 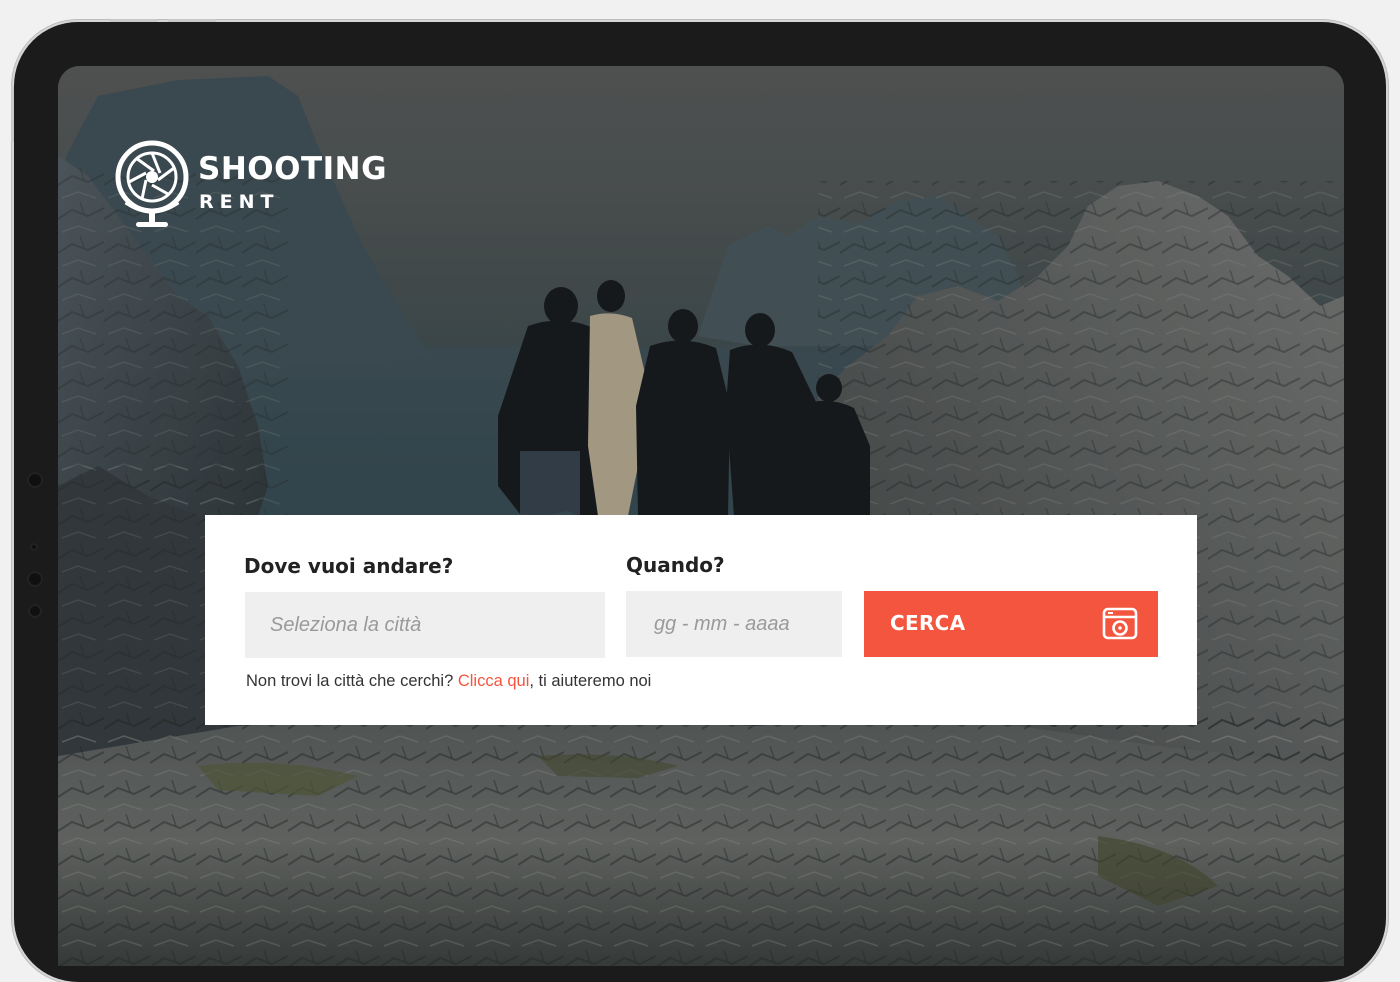 I want to click on destination-label: Dove vuoi andare?, so click(x=349, y=566).